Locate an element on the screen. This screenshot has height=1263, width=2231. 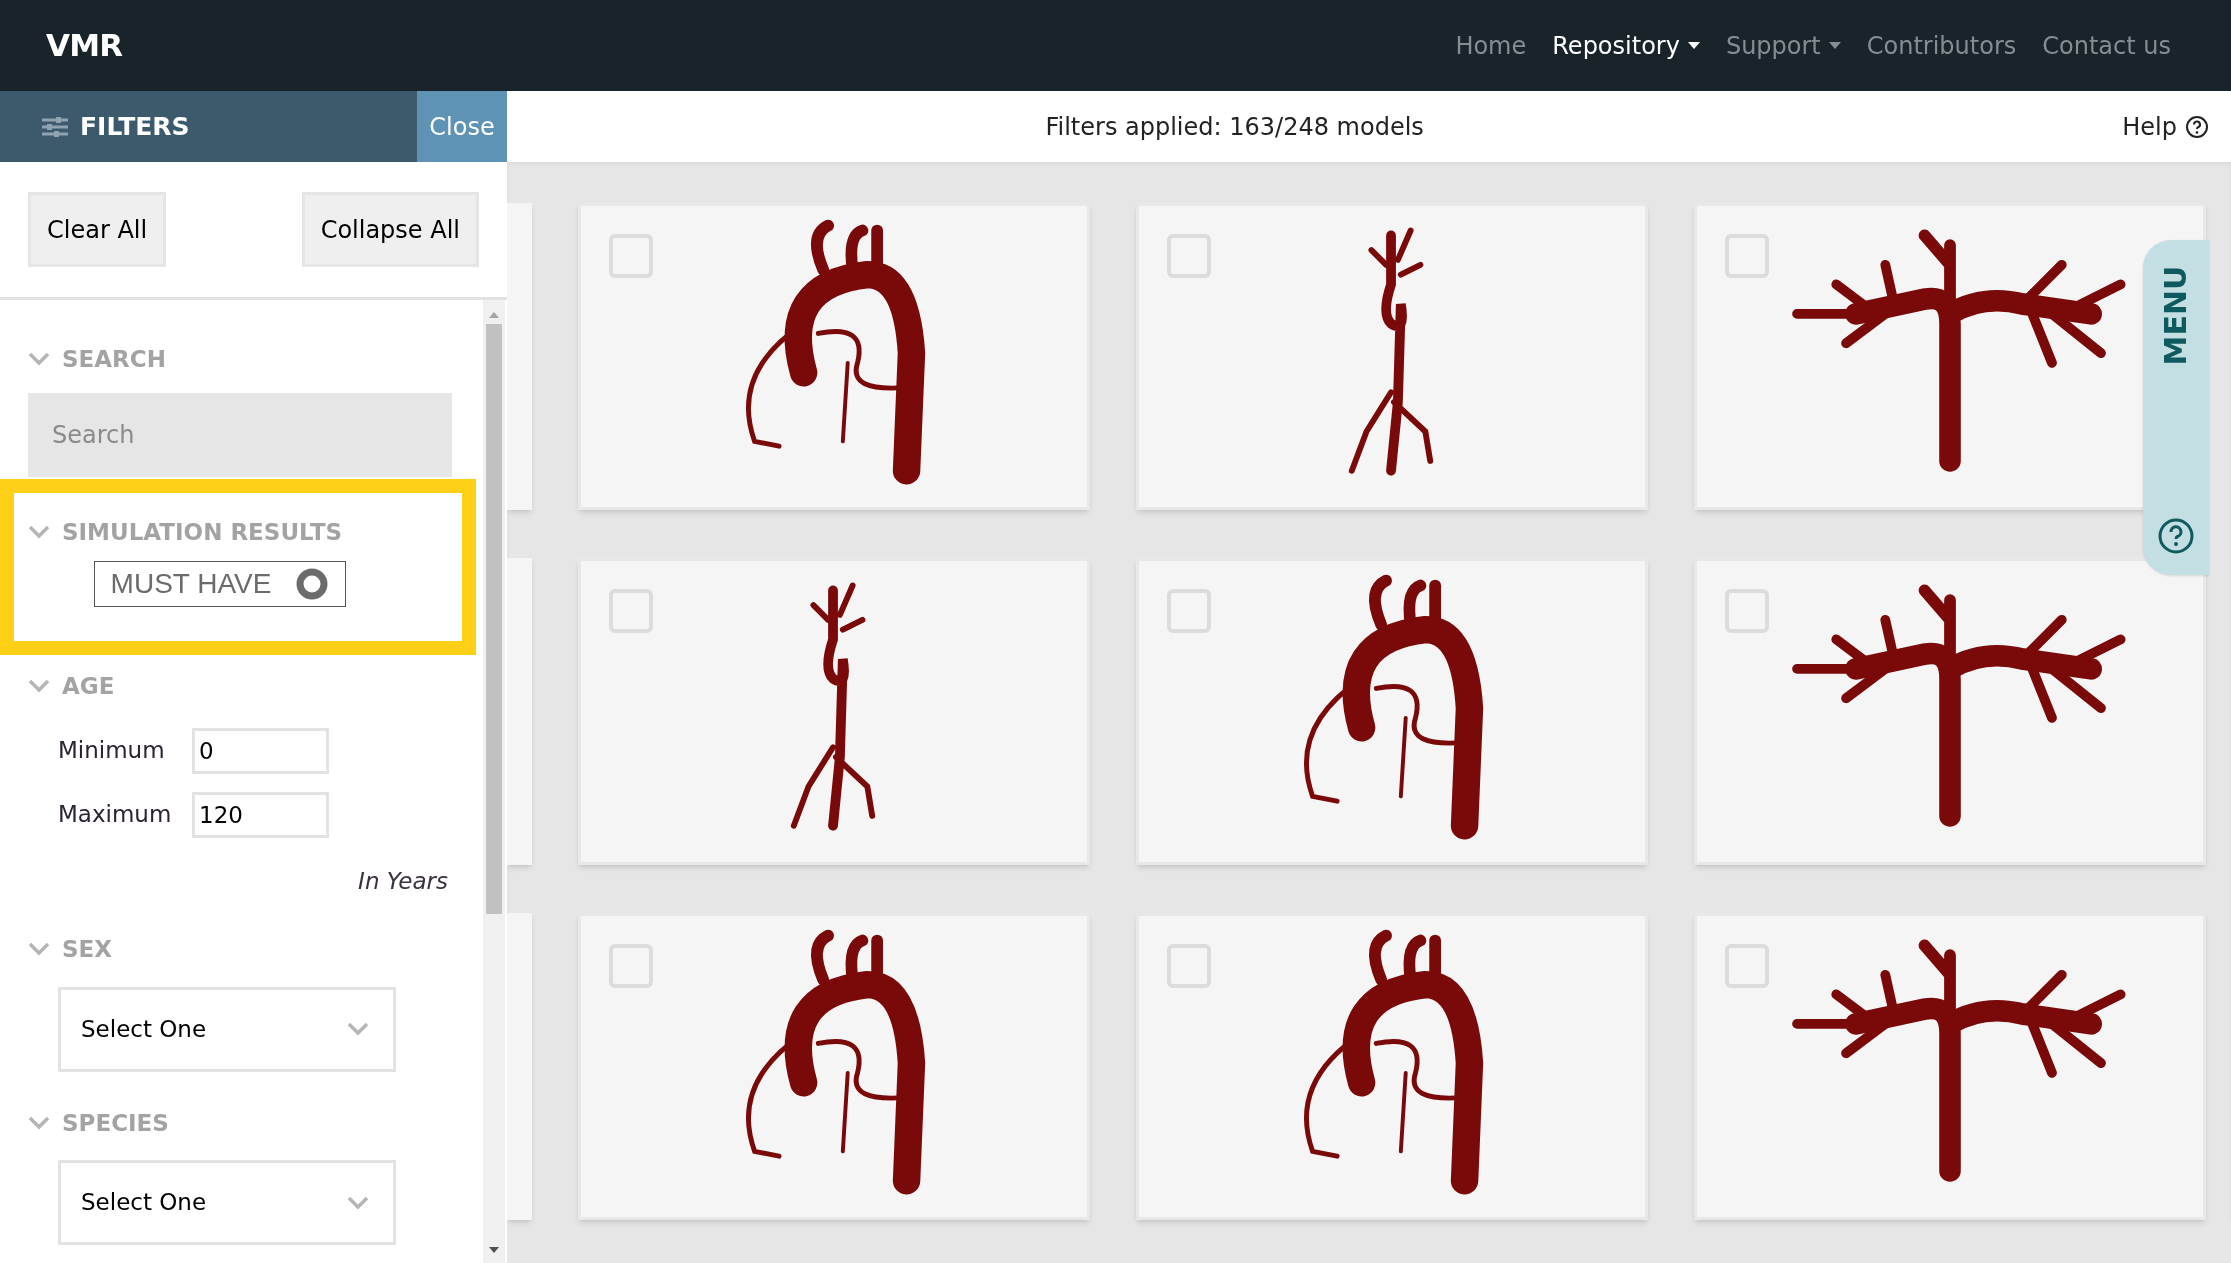
field-label: Maximum is located at coordinates (115, 815).